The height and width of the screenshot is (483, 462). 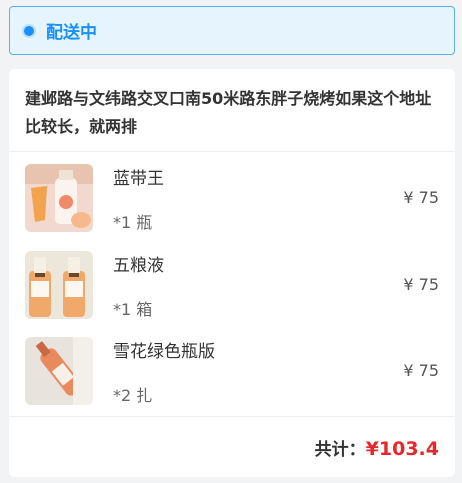 What do you see at coordinates (133, 309) in the screenshot?
I see `product-quantity: *1 箱` at bounding box center [133, 309].